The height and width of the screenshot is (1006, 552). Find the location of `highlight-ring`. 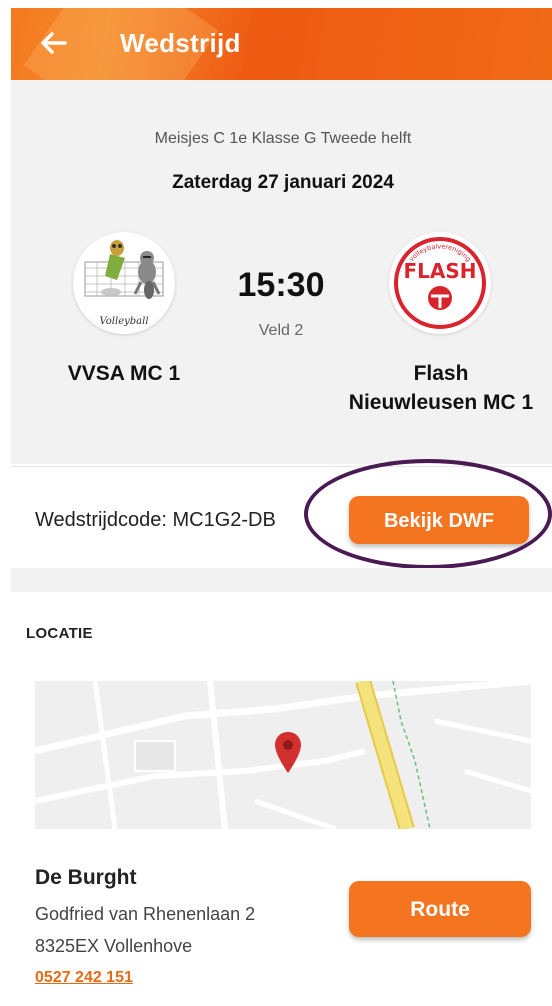

highlight-ring is located at coordinates (428, 514).